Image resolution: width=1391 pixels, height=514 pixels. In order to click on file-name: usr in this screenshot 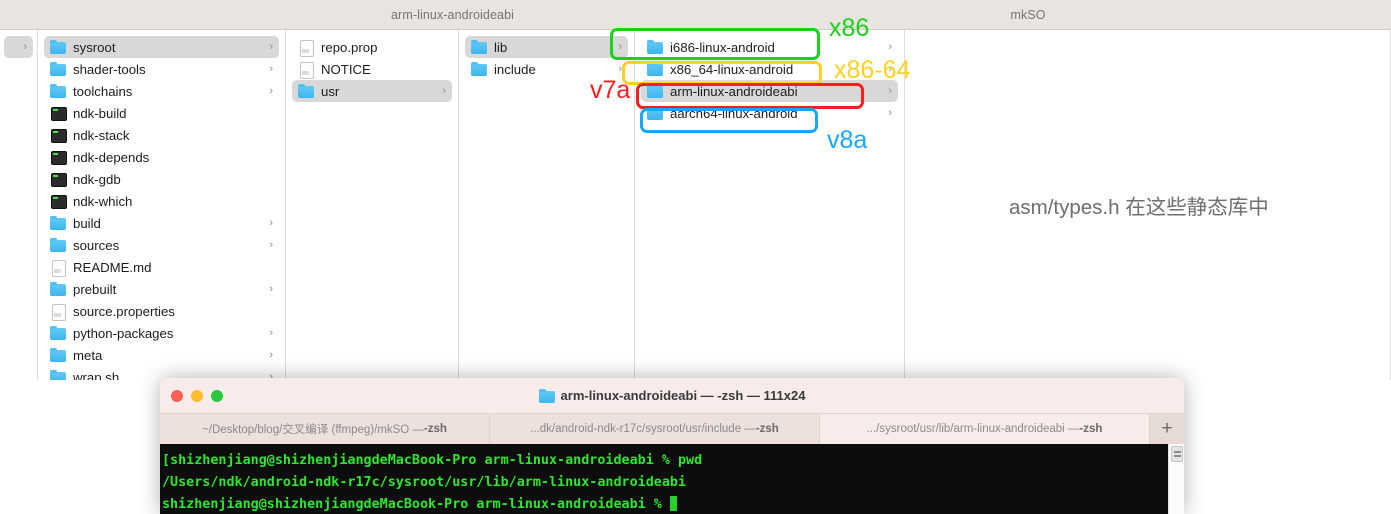, I will do `click(330, 91)`.